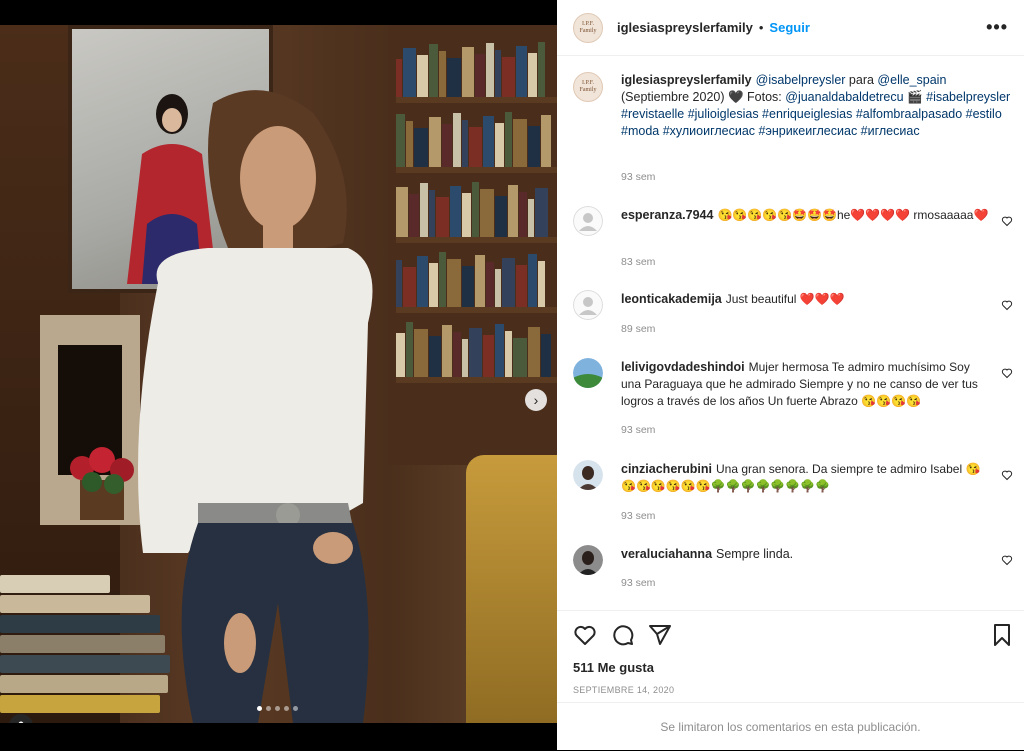 This screenshot has width=1024, height=751. What do you see at coordinates (911, 80) in the screenshot?
I see `mention-link: @elle_spain` at bounding box center [911, 80].